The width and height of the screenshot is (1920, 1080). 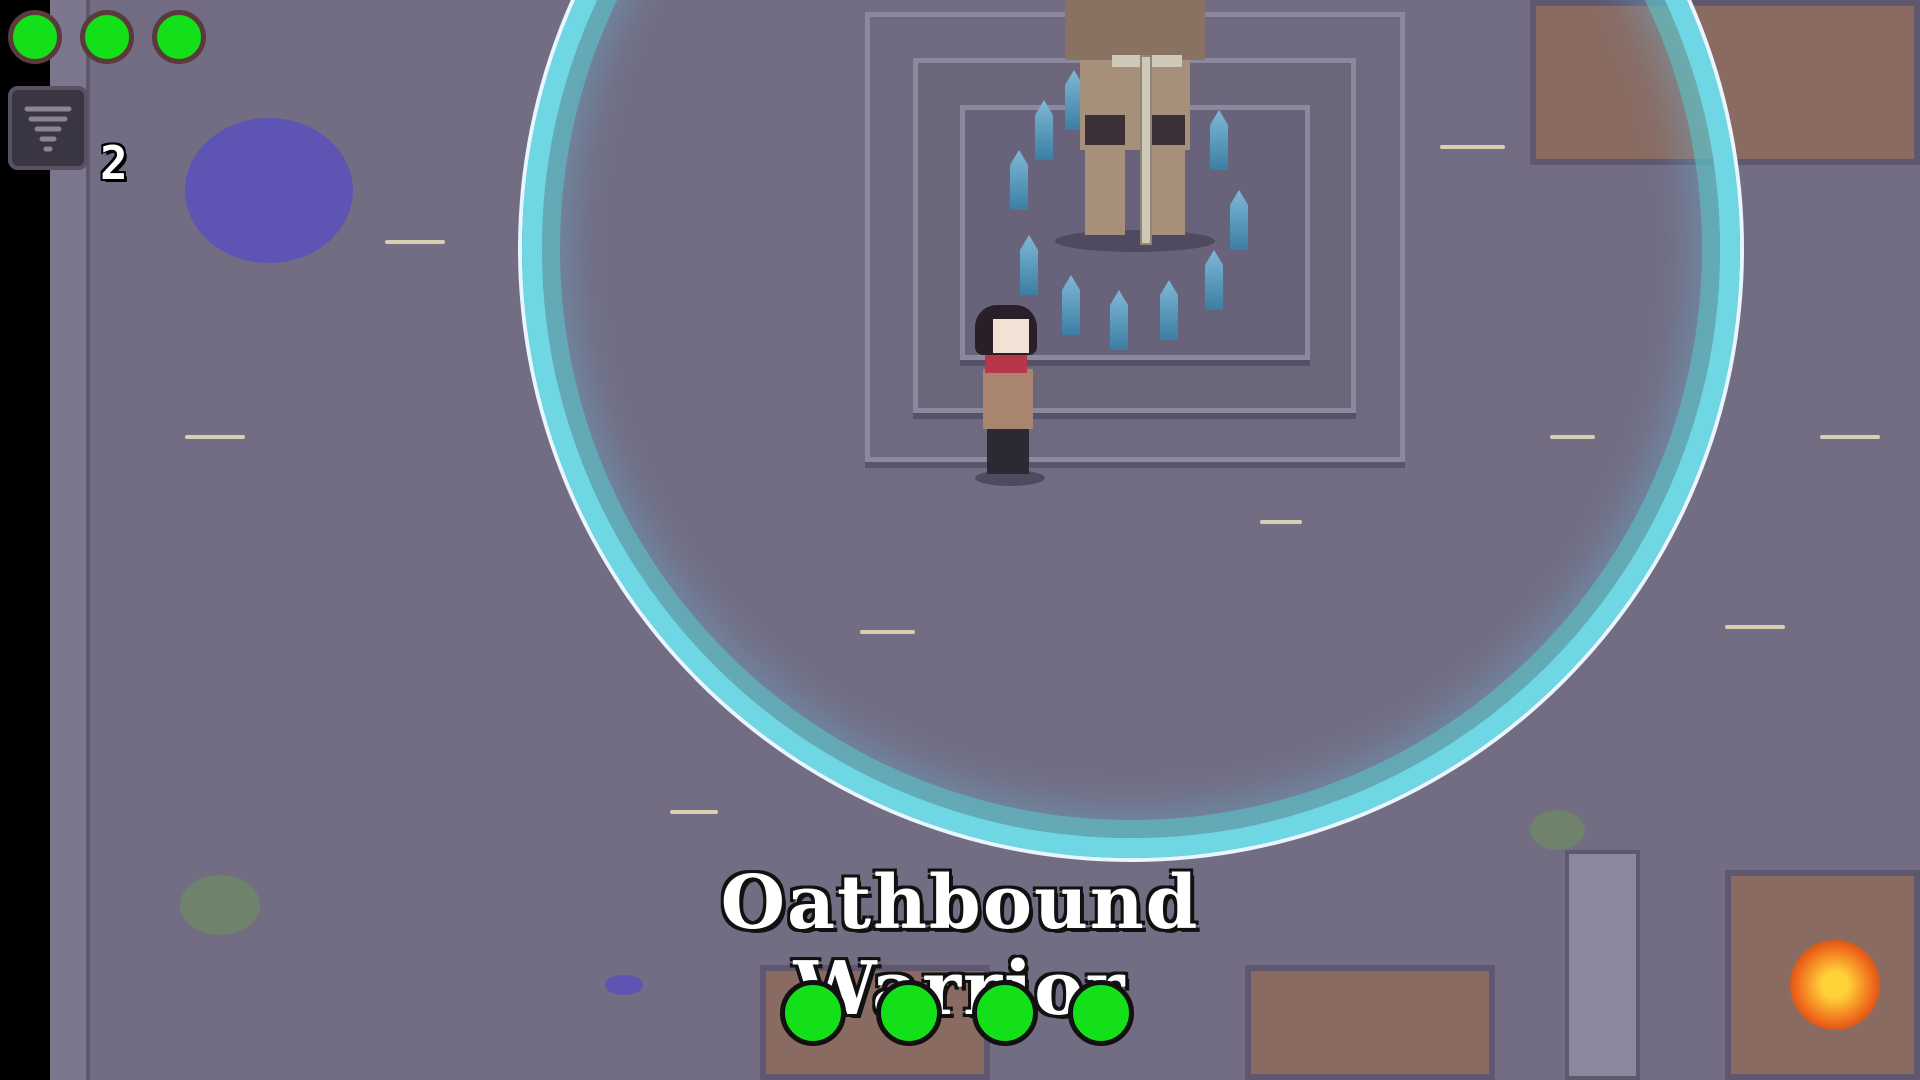 What do you see at coordinates (1602, 965) in the screenshot?
I see `stone-pillar` at bounding box center [1602, 965].